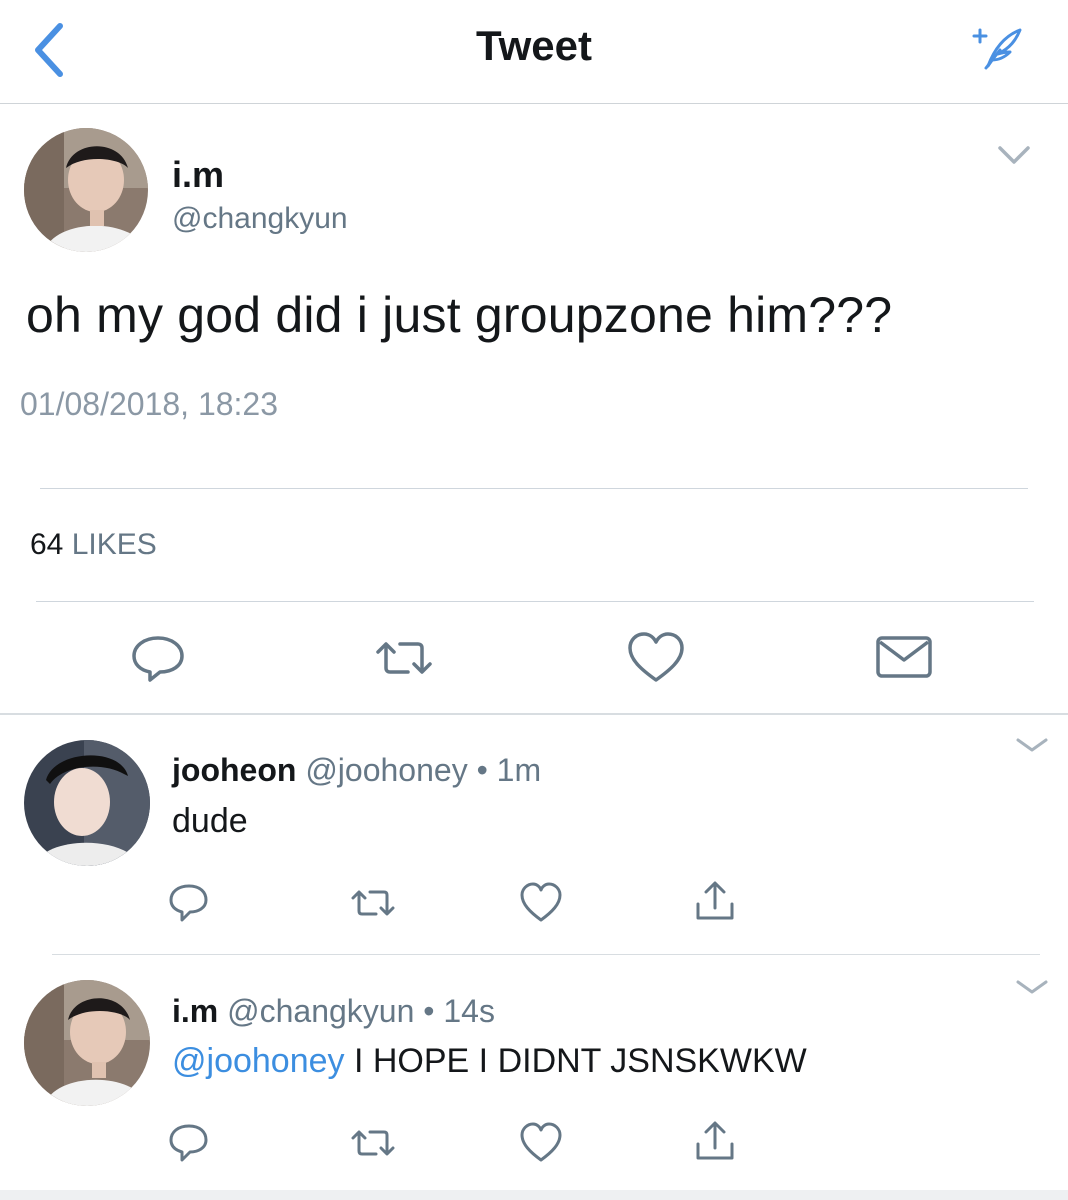  I want to click on reply-text: @joohoney I HOPE I DIDNT JSNSKWKW, so click(489, 1061).